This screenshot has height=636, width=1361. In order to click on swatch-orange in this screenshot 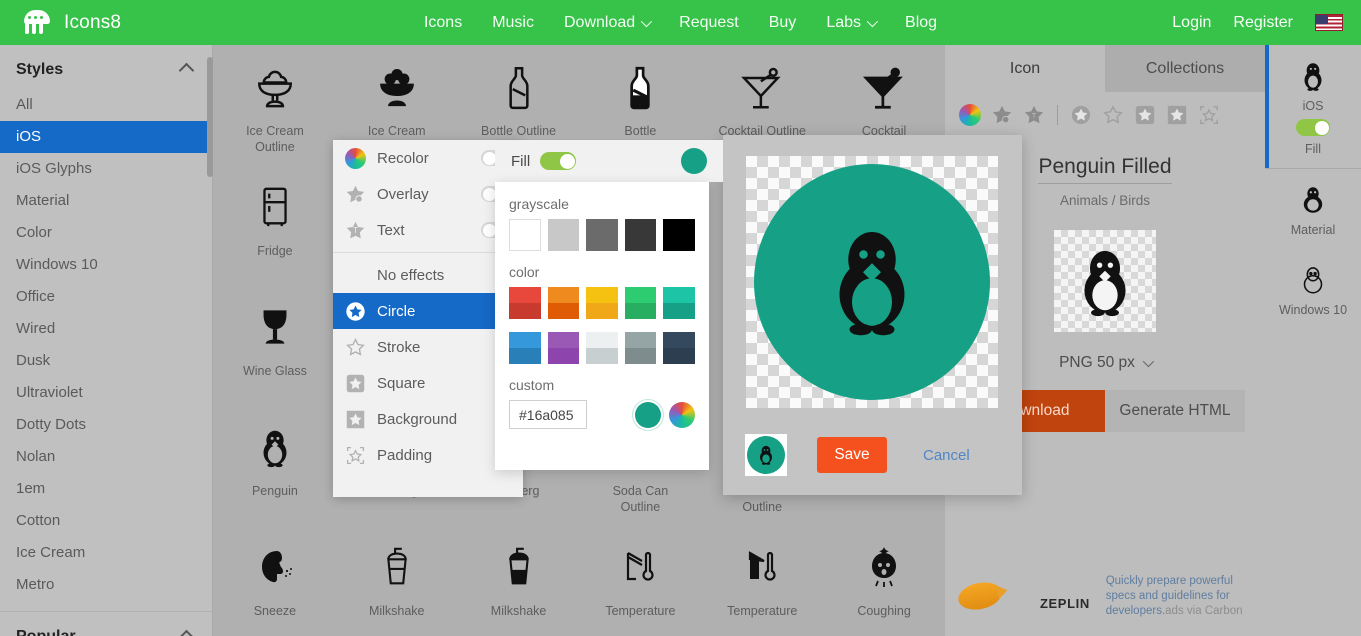, I will do `click(563, 303)`.